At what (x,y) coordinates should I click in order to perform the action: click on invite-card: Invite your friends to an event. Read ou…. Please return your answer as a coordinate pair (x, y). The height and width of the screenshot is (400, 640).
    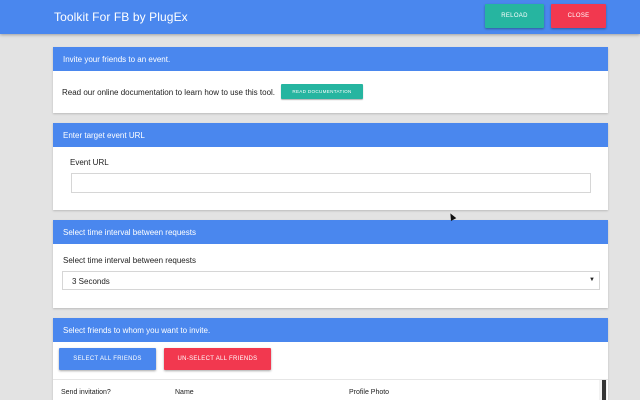
    Looking at the image, I should click on (330, 80).